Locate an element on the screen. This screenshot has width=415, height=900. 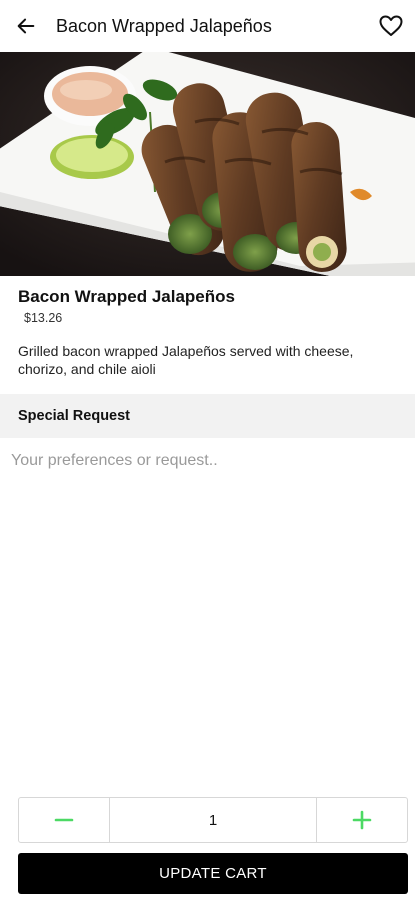
quantity-value: 1 is located at coordinates (213, 820).